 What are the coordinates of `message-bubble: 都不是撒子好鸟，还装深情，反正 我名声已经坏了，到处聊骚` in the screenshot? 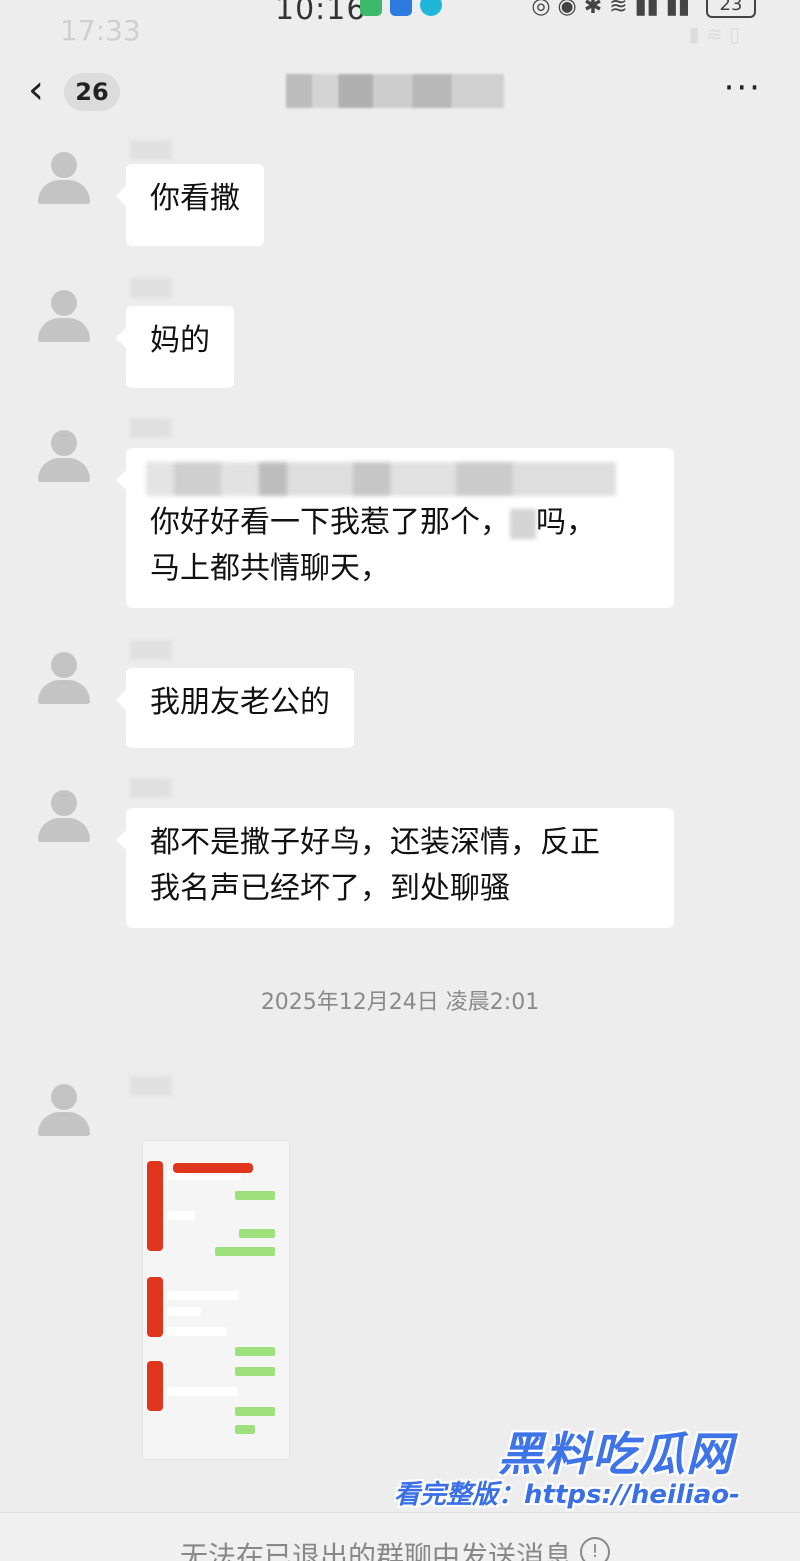 It's located at (395, 868).